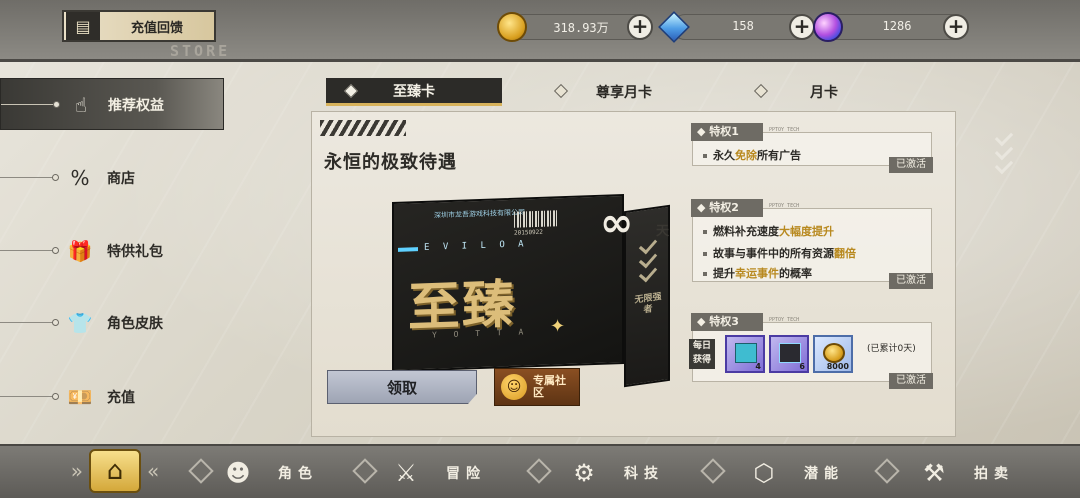 Image resolution: width=1080 pixels, height=498 pixels. I want to click on accumulated-days: (已累计0天), so click(891, 349).